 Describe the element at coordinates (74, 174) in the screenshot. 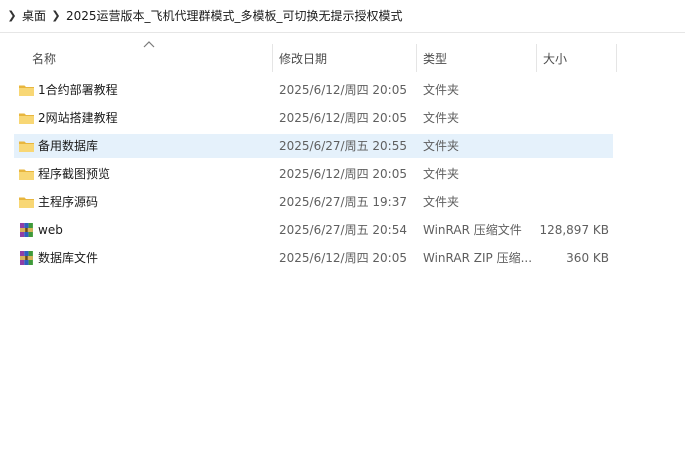

I see `file-name: 程序截图预览` at that location.